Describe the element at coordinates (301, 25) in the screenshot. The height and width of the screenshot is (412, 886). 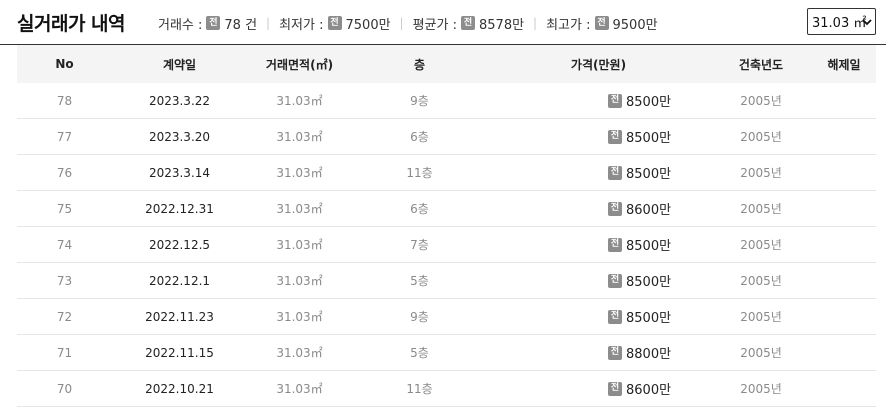
I see `stat-label: 최저가 :` at that location.